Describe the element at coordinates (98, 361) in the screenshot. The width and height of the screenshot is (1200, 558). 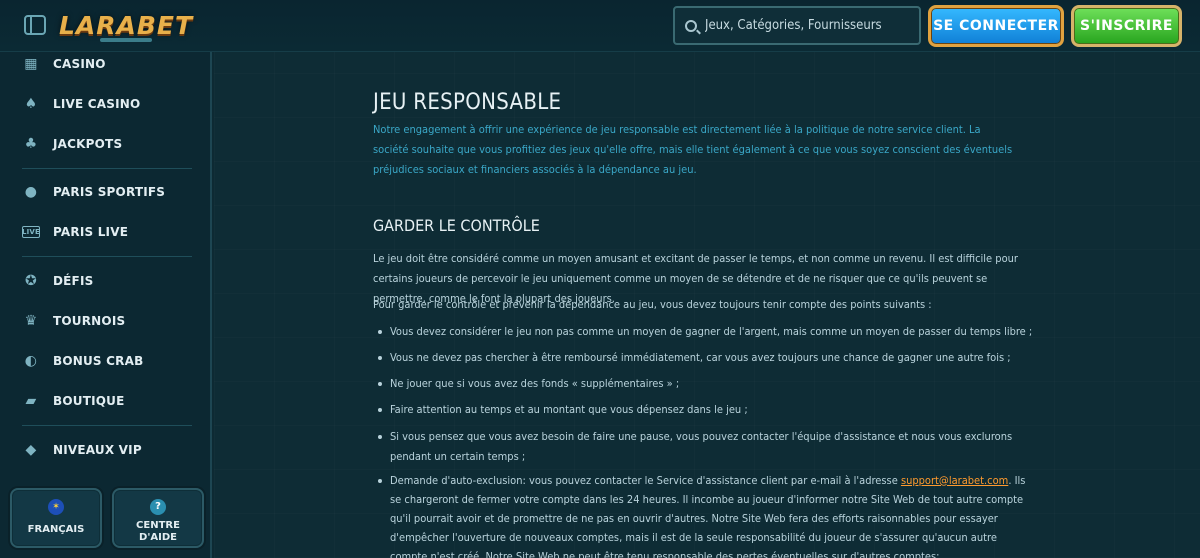
I see `sidebar-item-label: BONUS CRAB` at that location.